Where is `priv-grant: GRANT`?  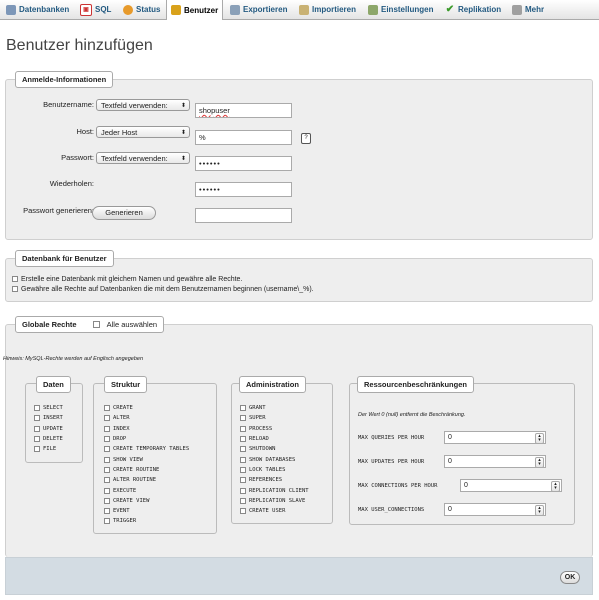
priv-grant: GRANT is located at coordinates (274, 408).